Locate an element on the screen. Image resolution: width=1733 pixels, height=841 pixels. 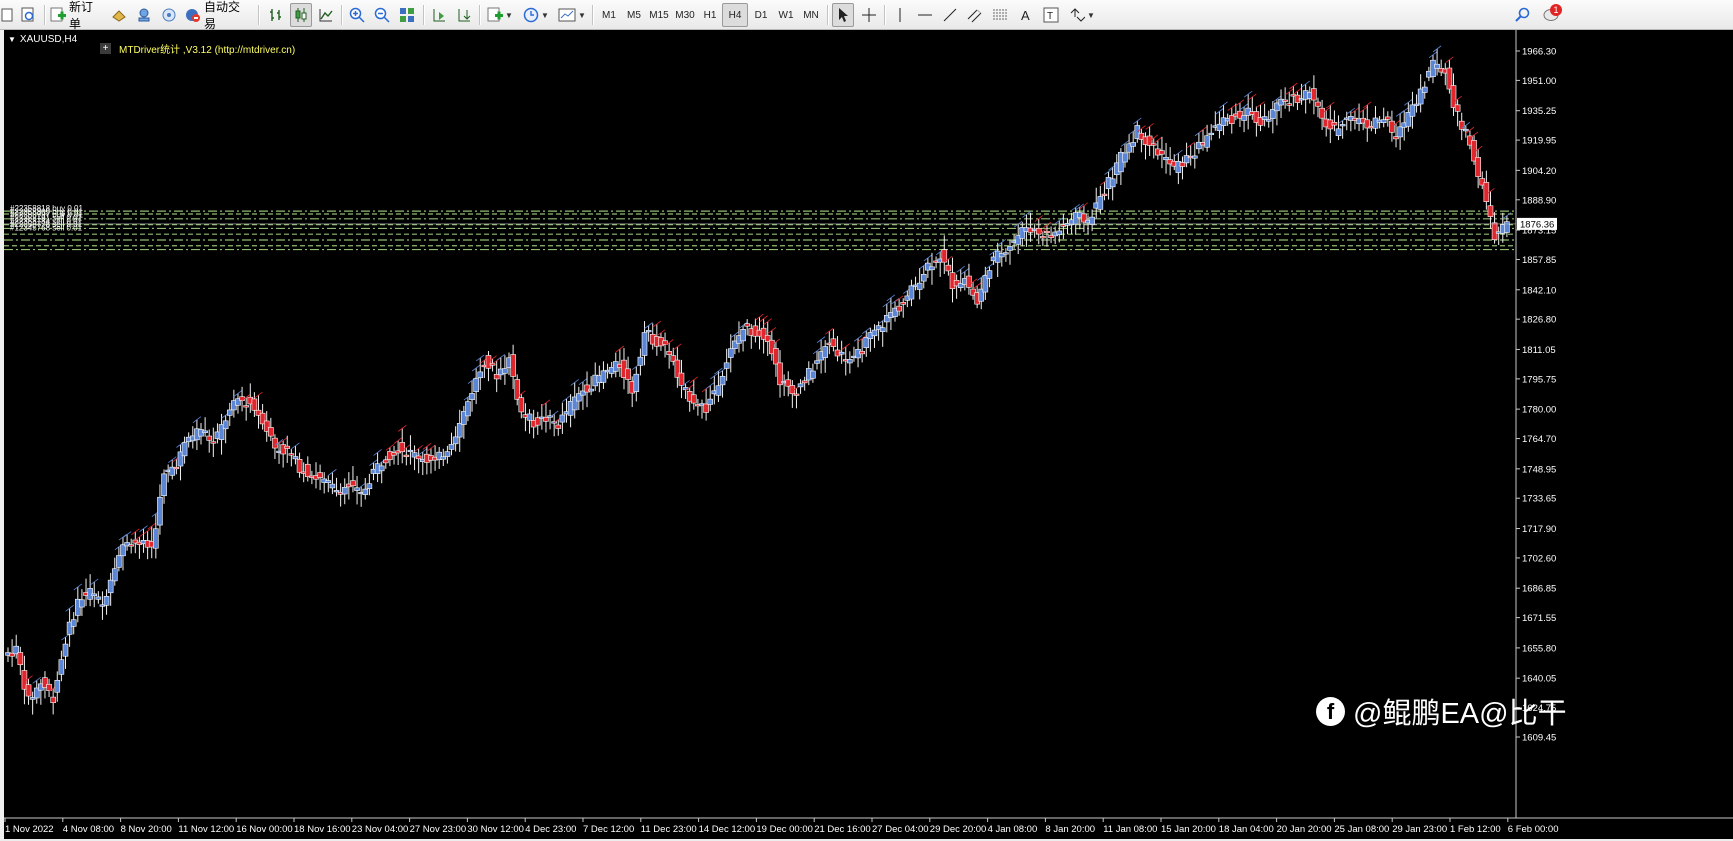
notifications-button: 1 is located at coordinates (1552, 15).